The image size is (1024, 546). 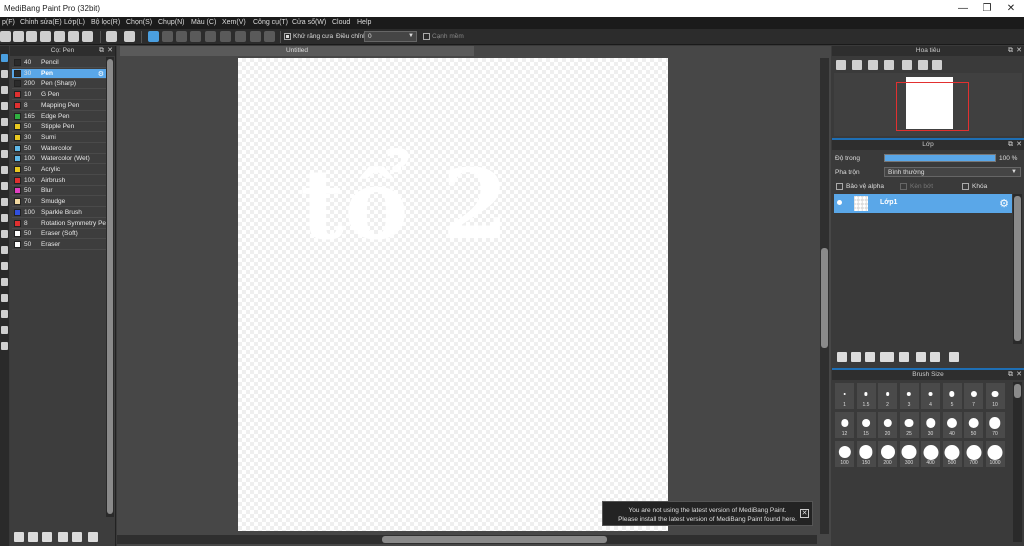 I want to click on pen-tool-icon, so click(x=4, y=58).